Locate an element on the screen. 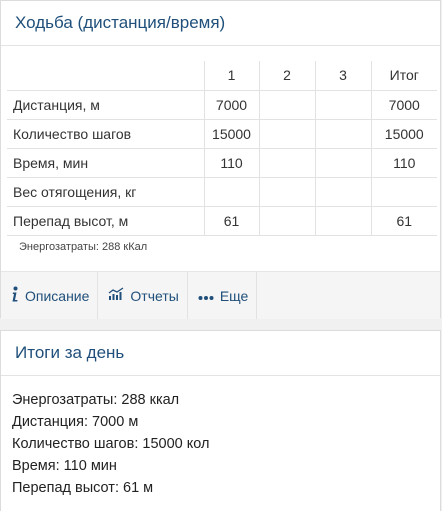 The height and width of the screenshot is (511, 442). table-row: Время, мин 110 110 is located at coordinates (222, 162).